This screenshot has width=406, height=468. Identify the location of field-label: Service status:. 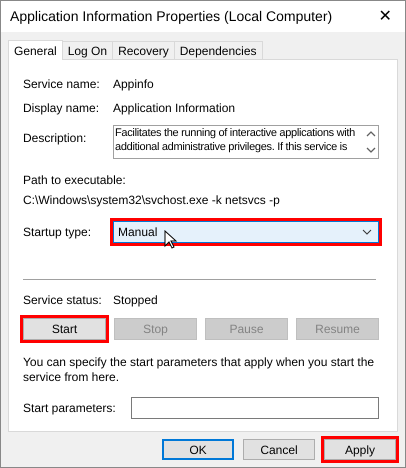
(63, 300).